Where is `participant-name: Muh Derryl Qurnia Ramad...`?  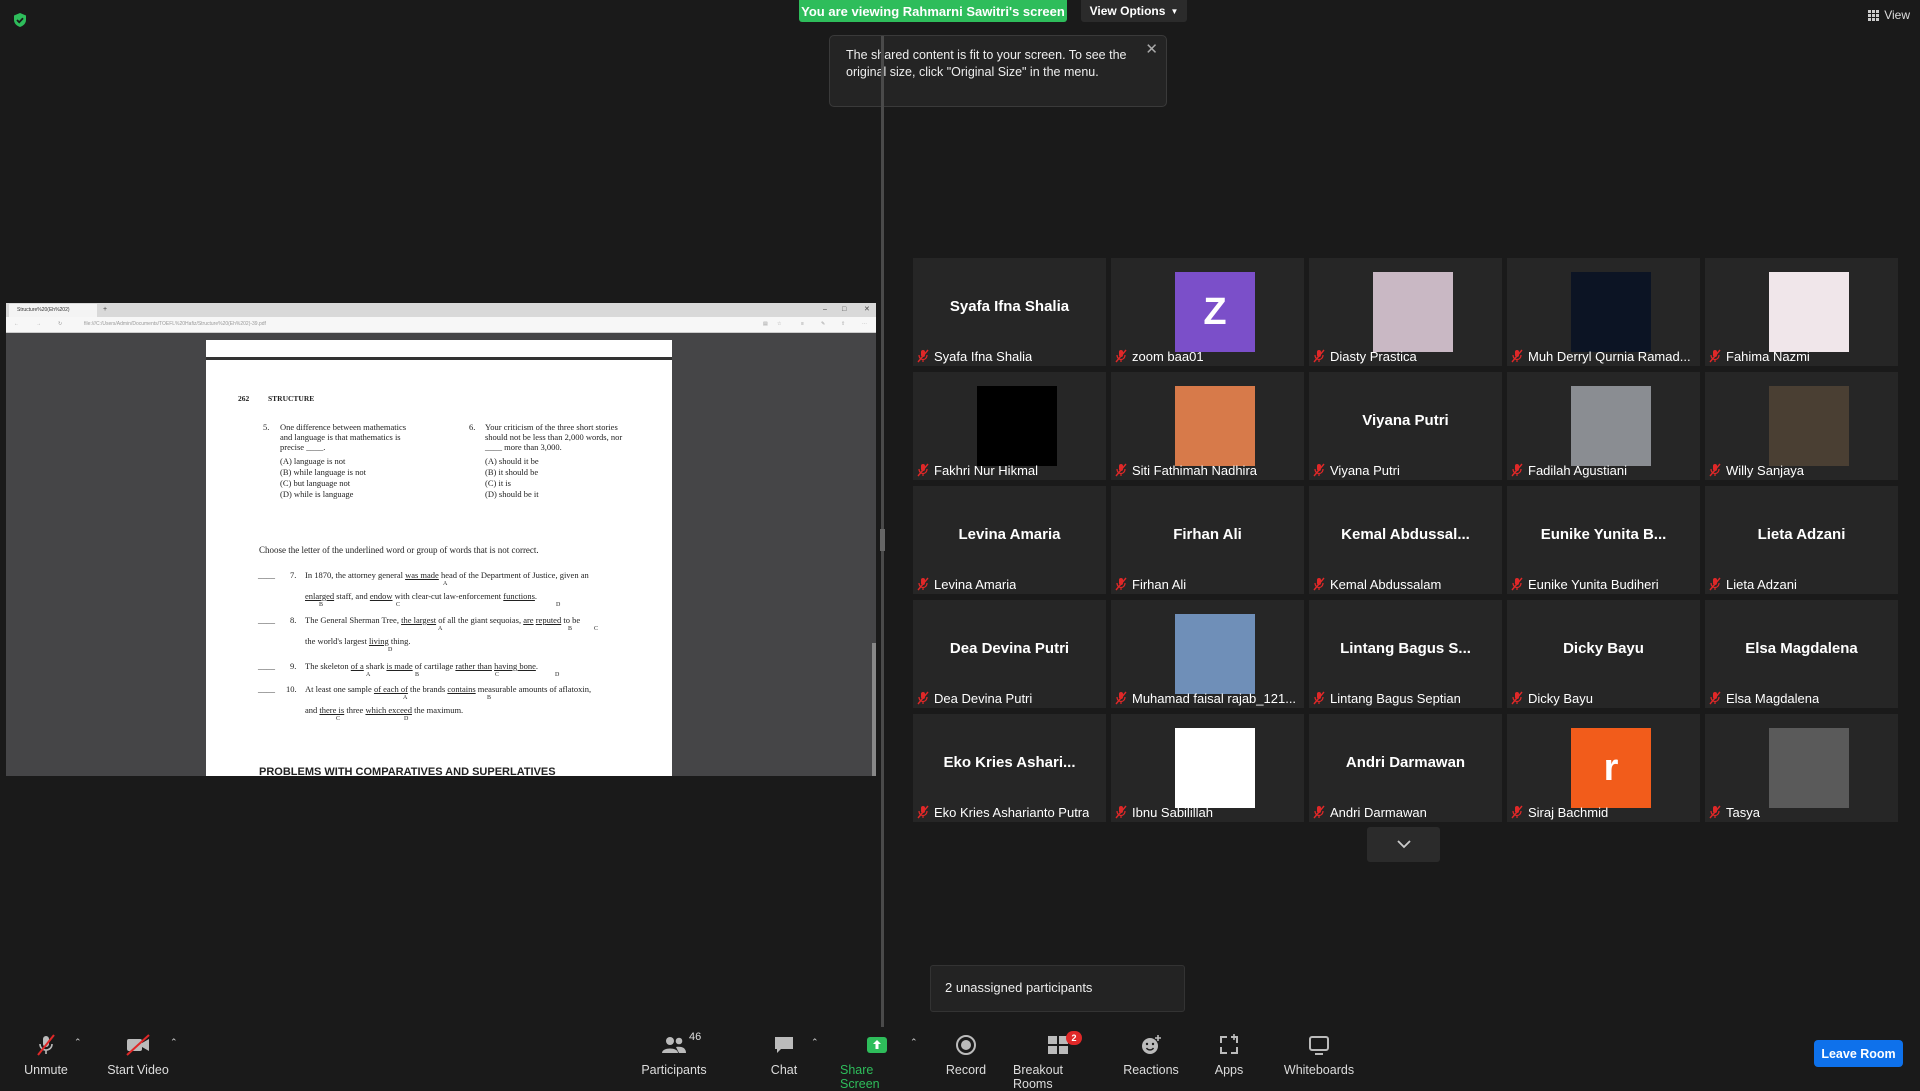 participant-name: Muh Derryl Qurnia Ramad... is located at coordinates (1609, 356).